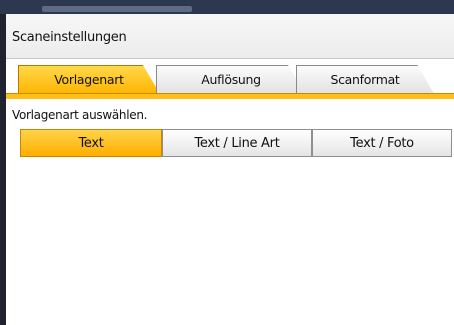 This screenshot has height=325, width=454. What do you see at coordinates (230, 96) in the screenshot?
I see `tab-underline` at bounding box center [230, 96].